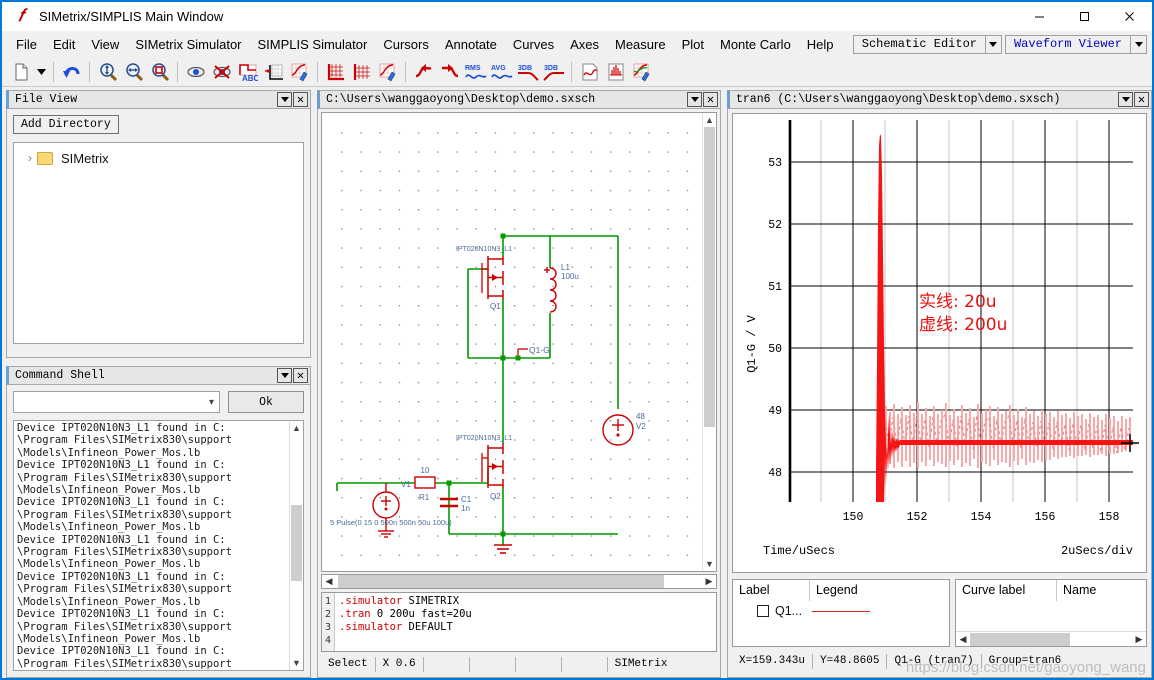 The height and width of the screenshot is (680, 1154). I want to click on edit-graph-icon, so click(299, 71).